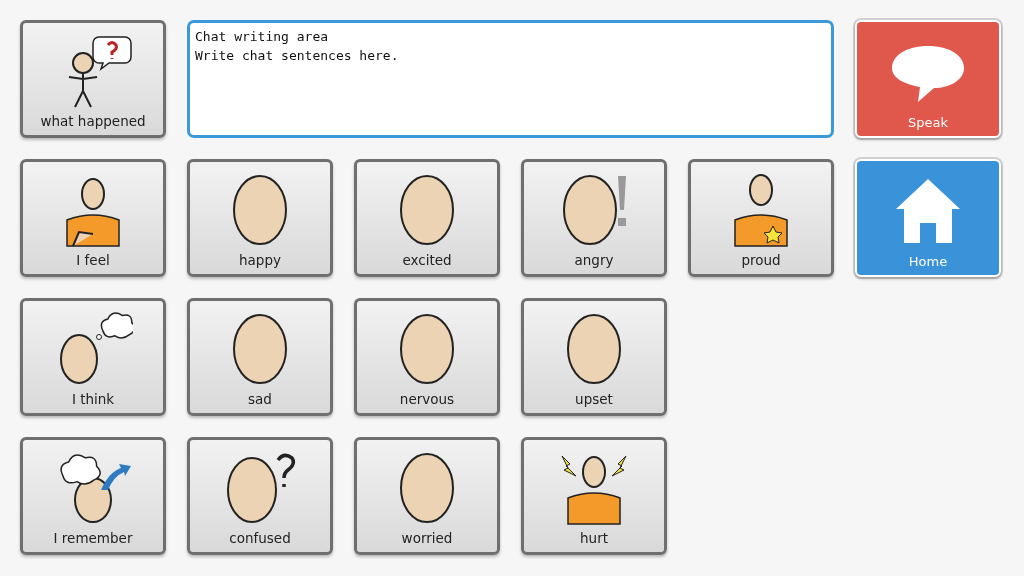 The width and height of the screenshot is (1024, 576). I want to click on symbol-button: sad, so click(260, 357).